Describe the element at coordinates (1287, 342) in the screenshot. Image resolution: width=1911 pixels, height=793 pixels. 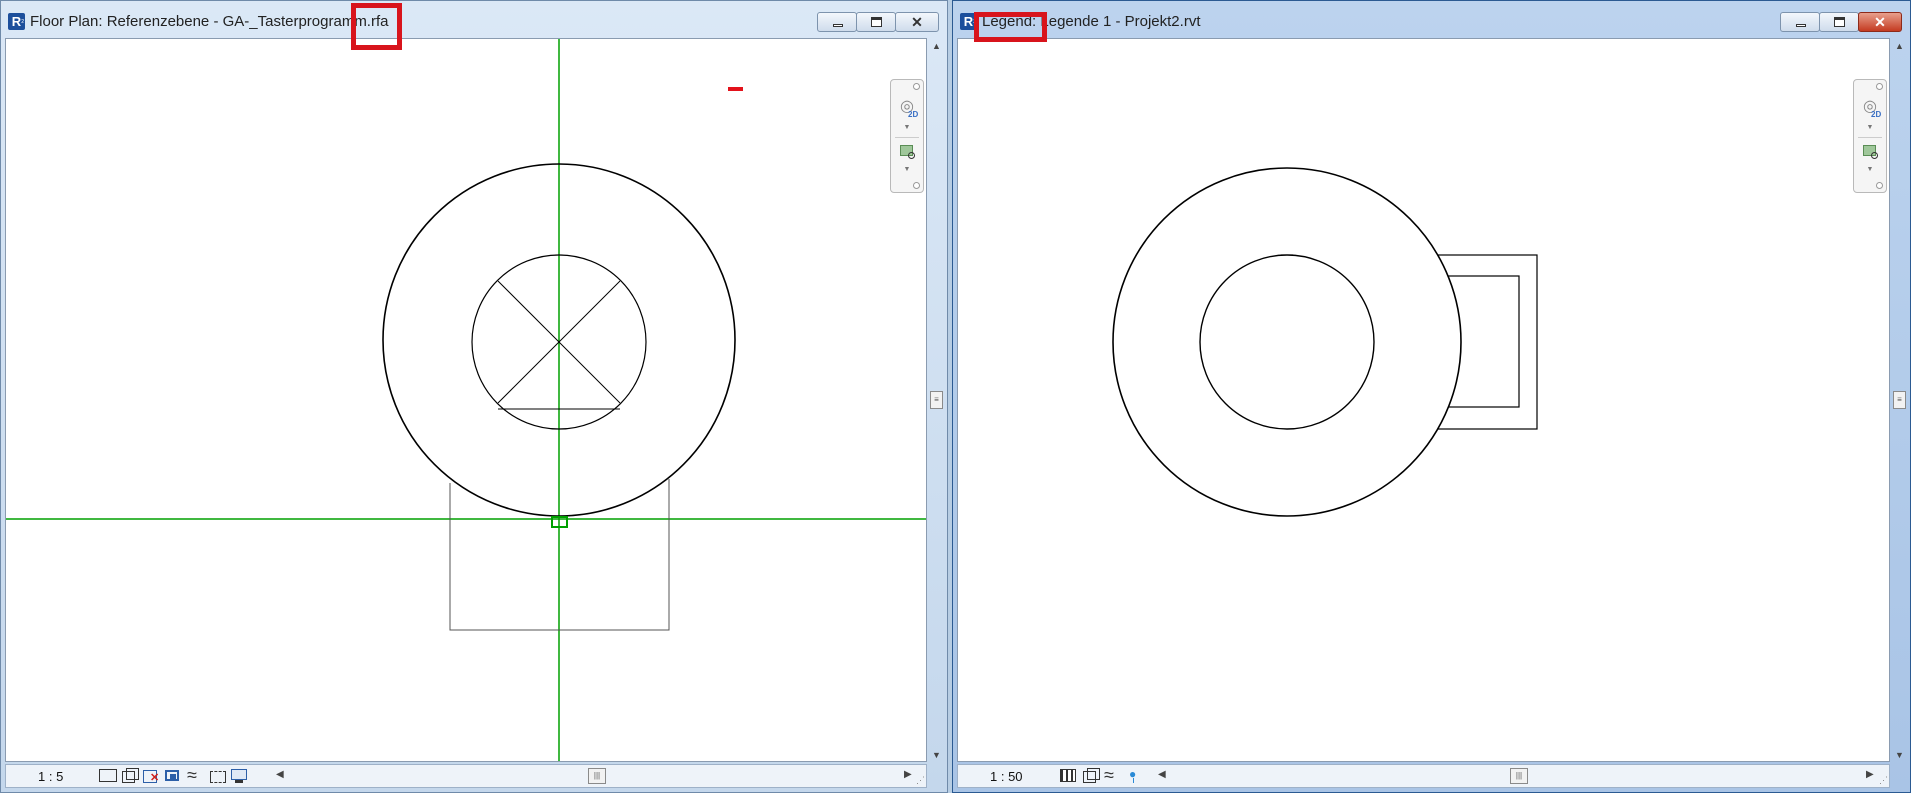
I see `outer-circle` at that location.